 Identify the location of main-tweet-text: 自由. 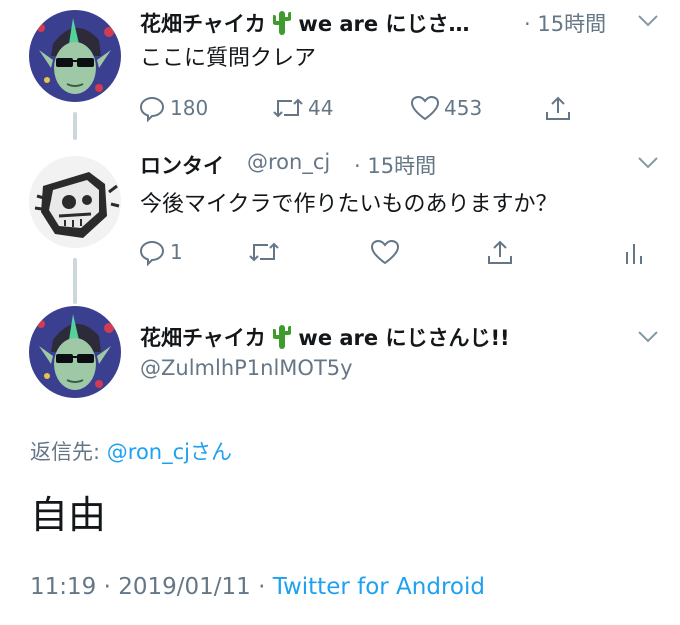
(68, 515).